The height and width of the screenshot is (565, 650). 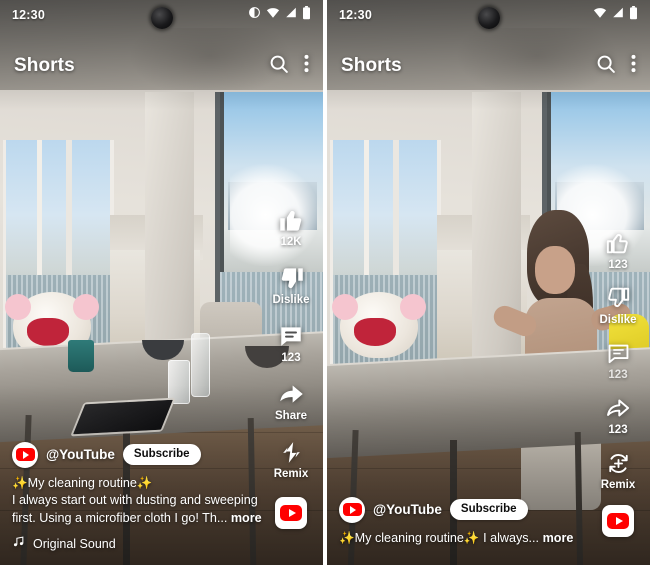 I want to click on share-button: 123, so click(x=618, y=415).